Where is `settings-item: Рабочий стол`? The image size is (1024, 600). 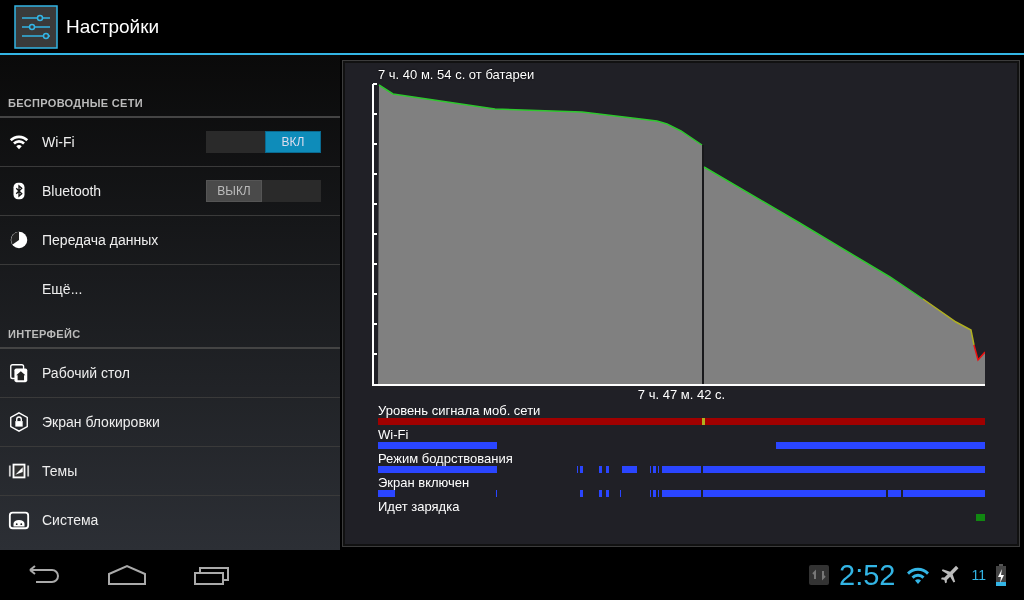 settings-item: Рабочий стол is located at coordinates (170, 373).